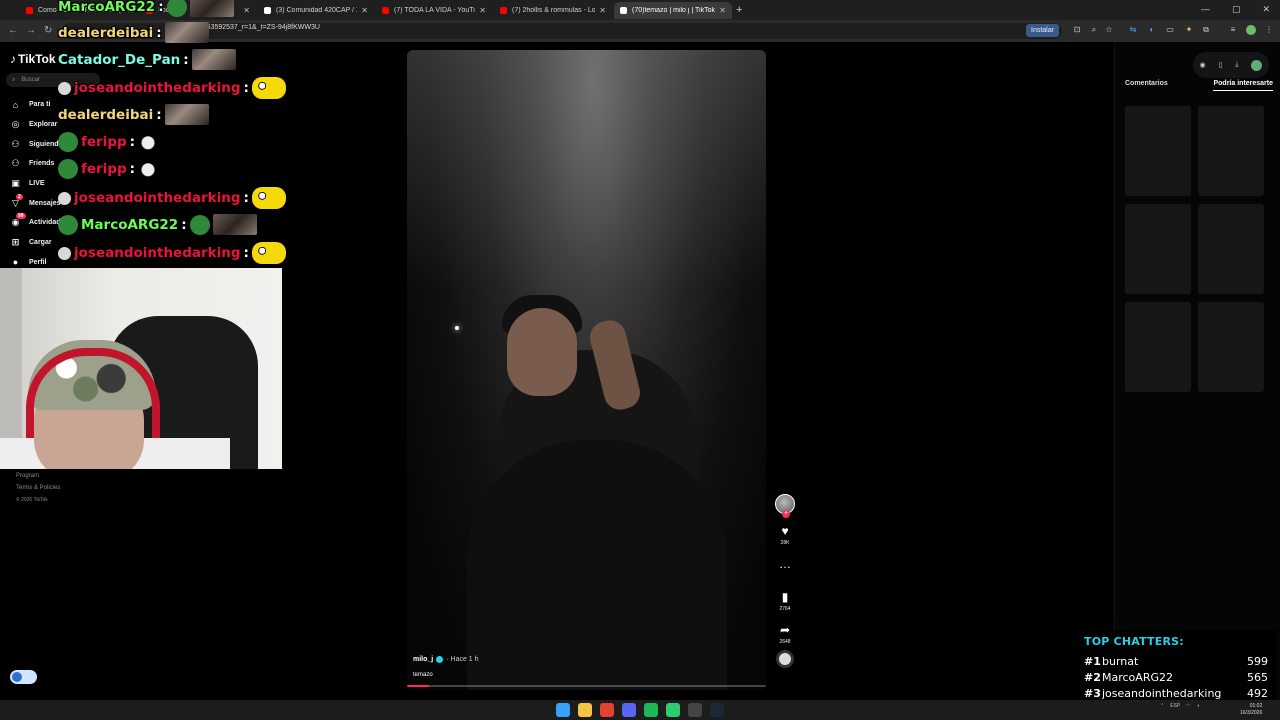  Describe the element at coordinates (1151, 30) in the screenshot. I see `extension-audio-icon: ◖` at that location.